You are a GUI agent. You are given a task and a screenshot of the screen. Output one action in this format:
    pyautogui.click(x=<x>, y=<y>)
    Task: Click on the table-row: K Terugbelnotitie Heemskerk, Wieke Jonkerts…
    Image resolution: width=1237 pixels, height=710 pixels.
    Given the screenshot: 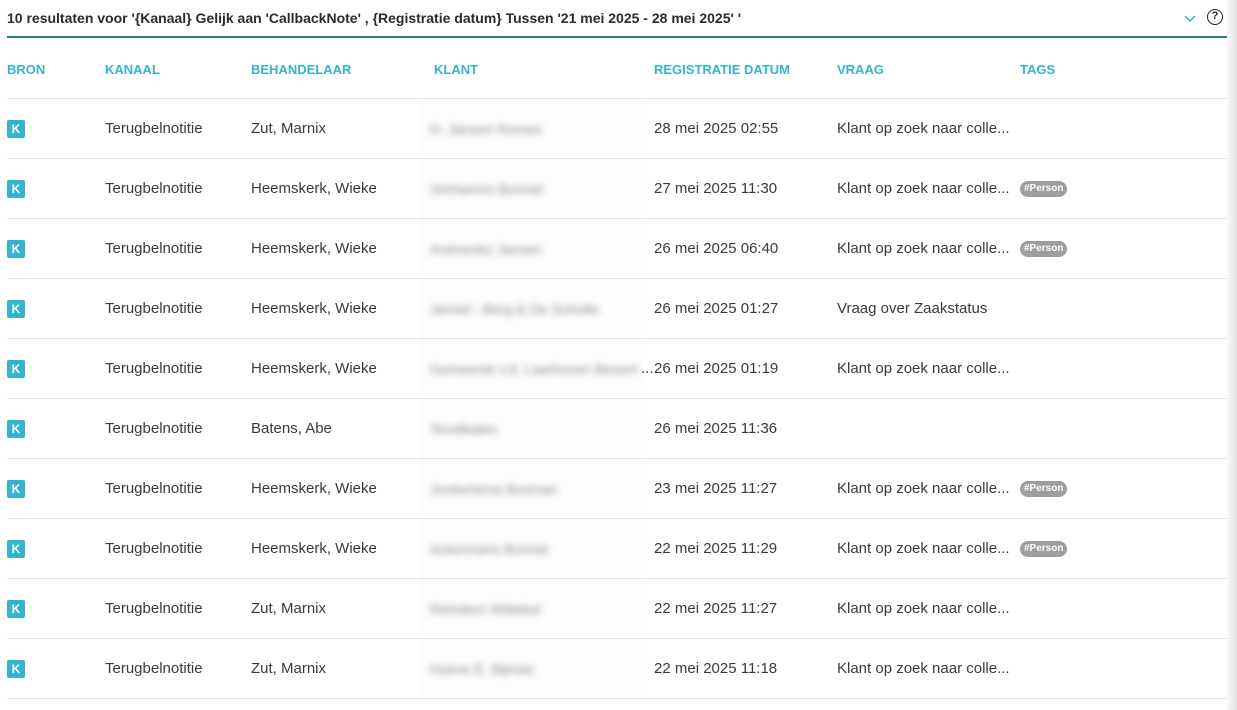 What is the action you would take?
    pyautogui.click(x=617, y=489)
    